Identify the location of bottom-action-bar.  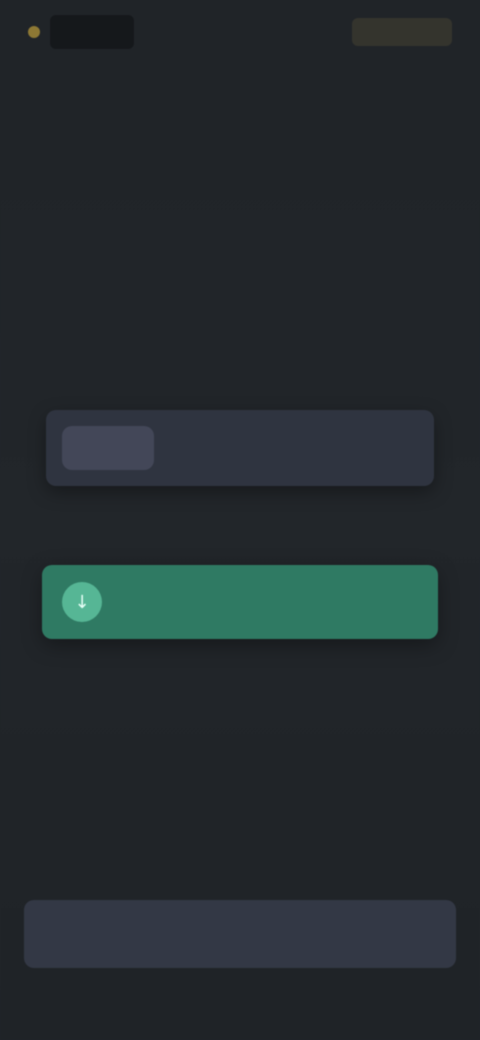
(240, 934).